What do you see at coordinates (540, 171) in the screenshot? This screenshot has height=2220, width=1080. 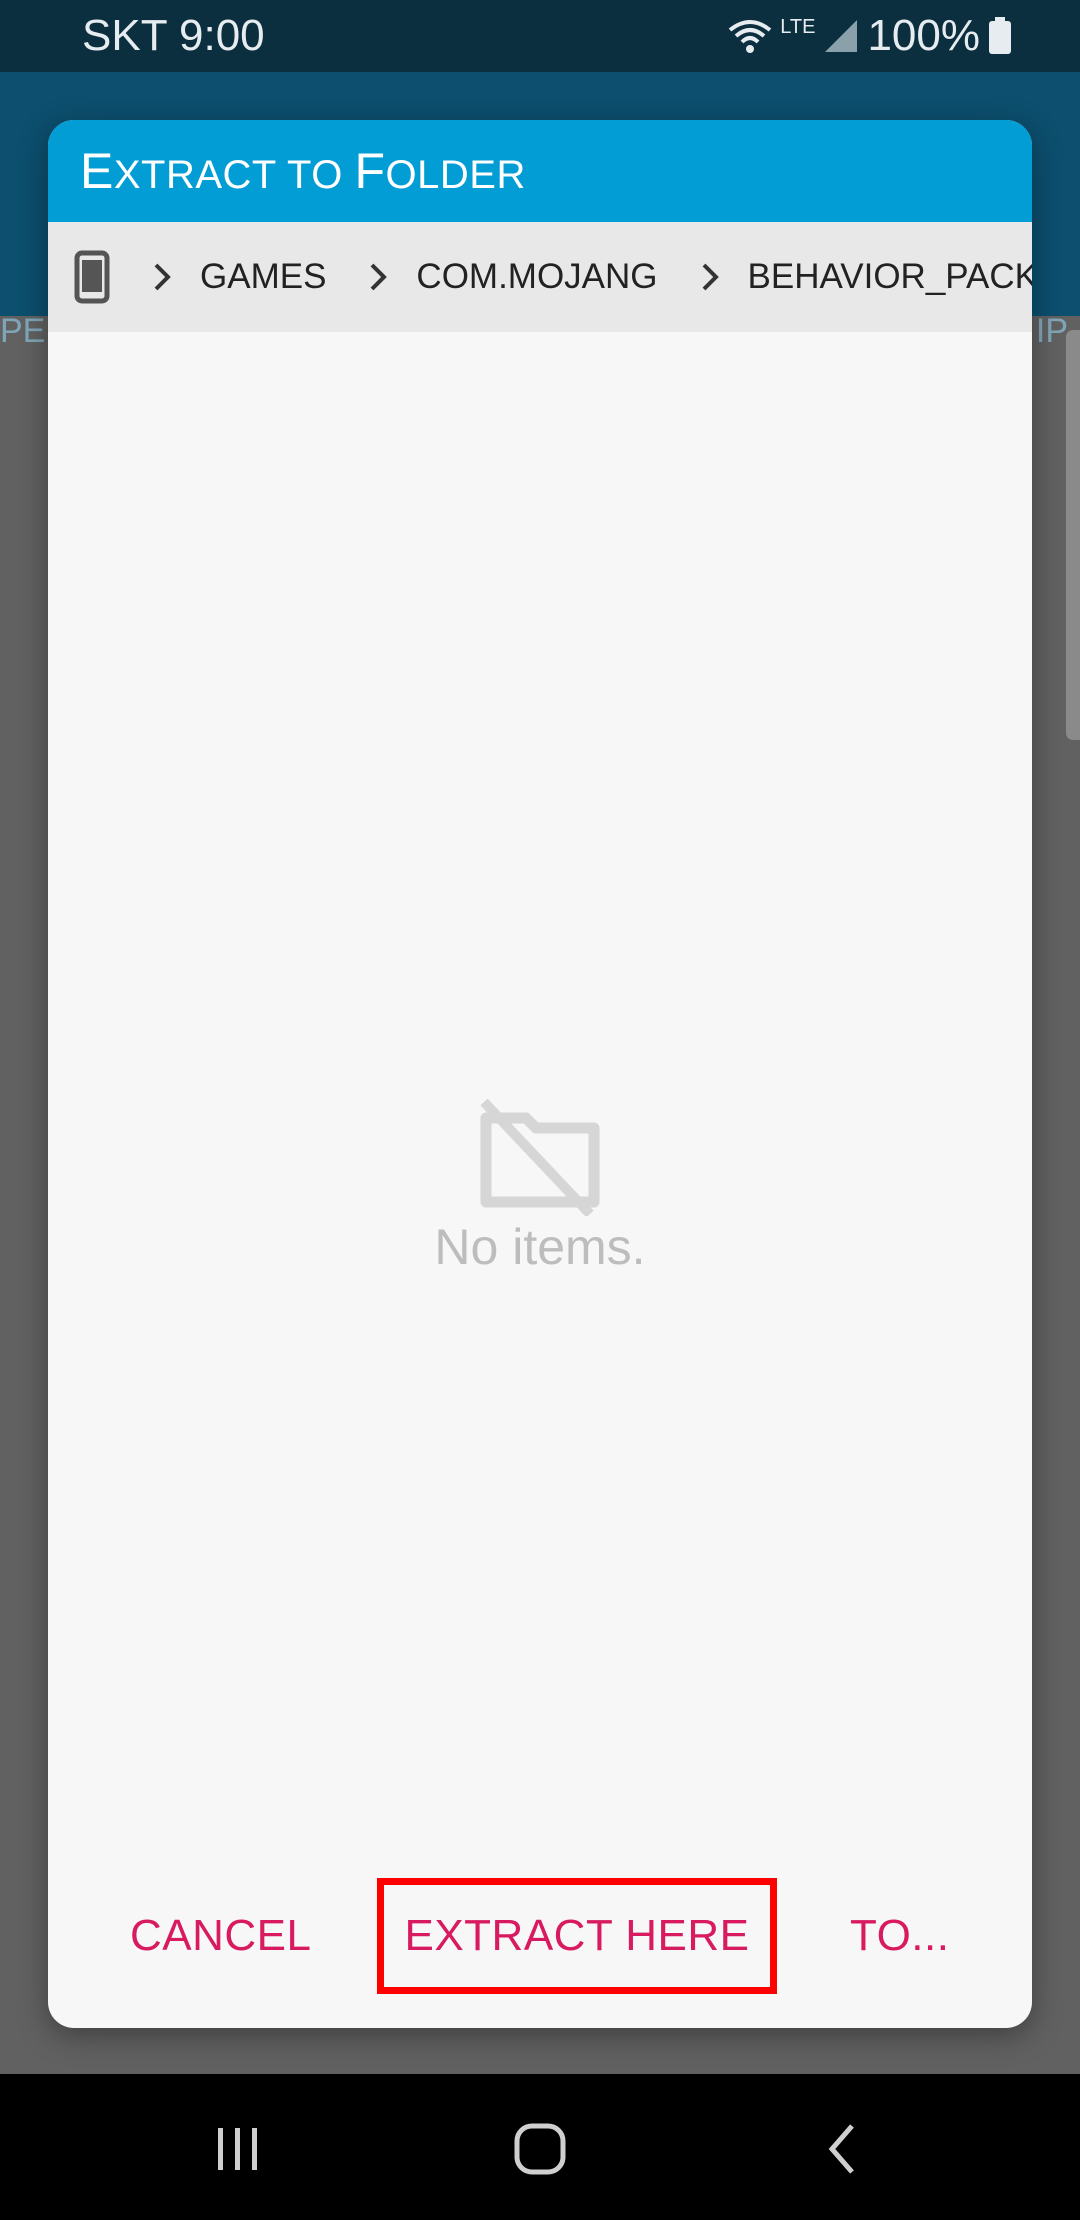 I see `dialog-header: EXTRACT TO FOLDER` at bounding box center [540, 171].